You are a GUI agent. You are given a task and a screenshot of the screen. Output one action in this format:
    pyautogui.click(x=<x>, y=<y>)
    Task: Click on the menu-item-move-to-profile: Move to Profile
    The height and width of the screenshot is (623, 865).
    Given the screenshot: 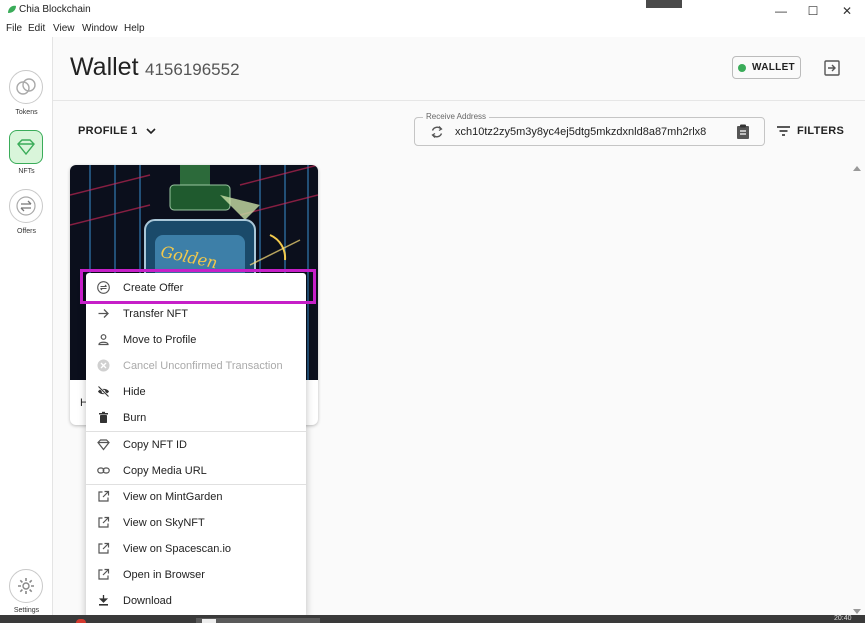 What is the action you would take?
    pyautogui.click(x=196, y=340)
    